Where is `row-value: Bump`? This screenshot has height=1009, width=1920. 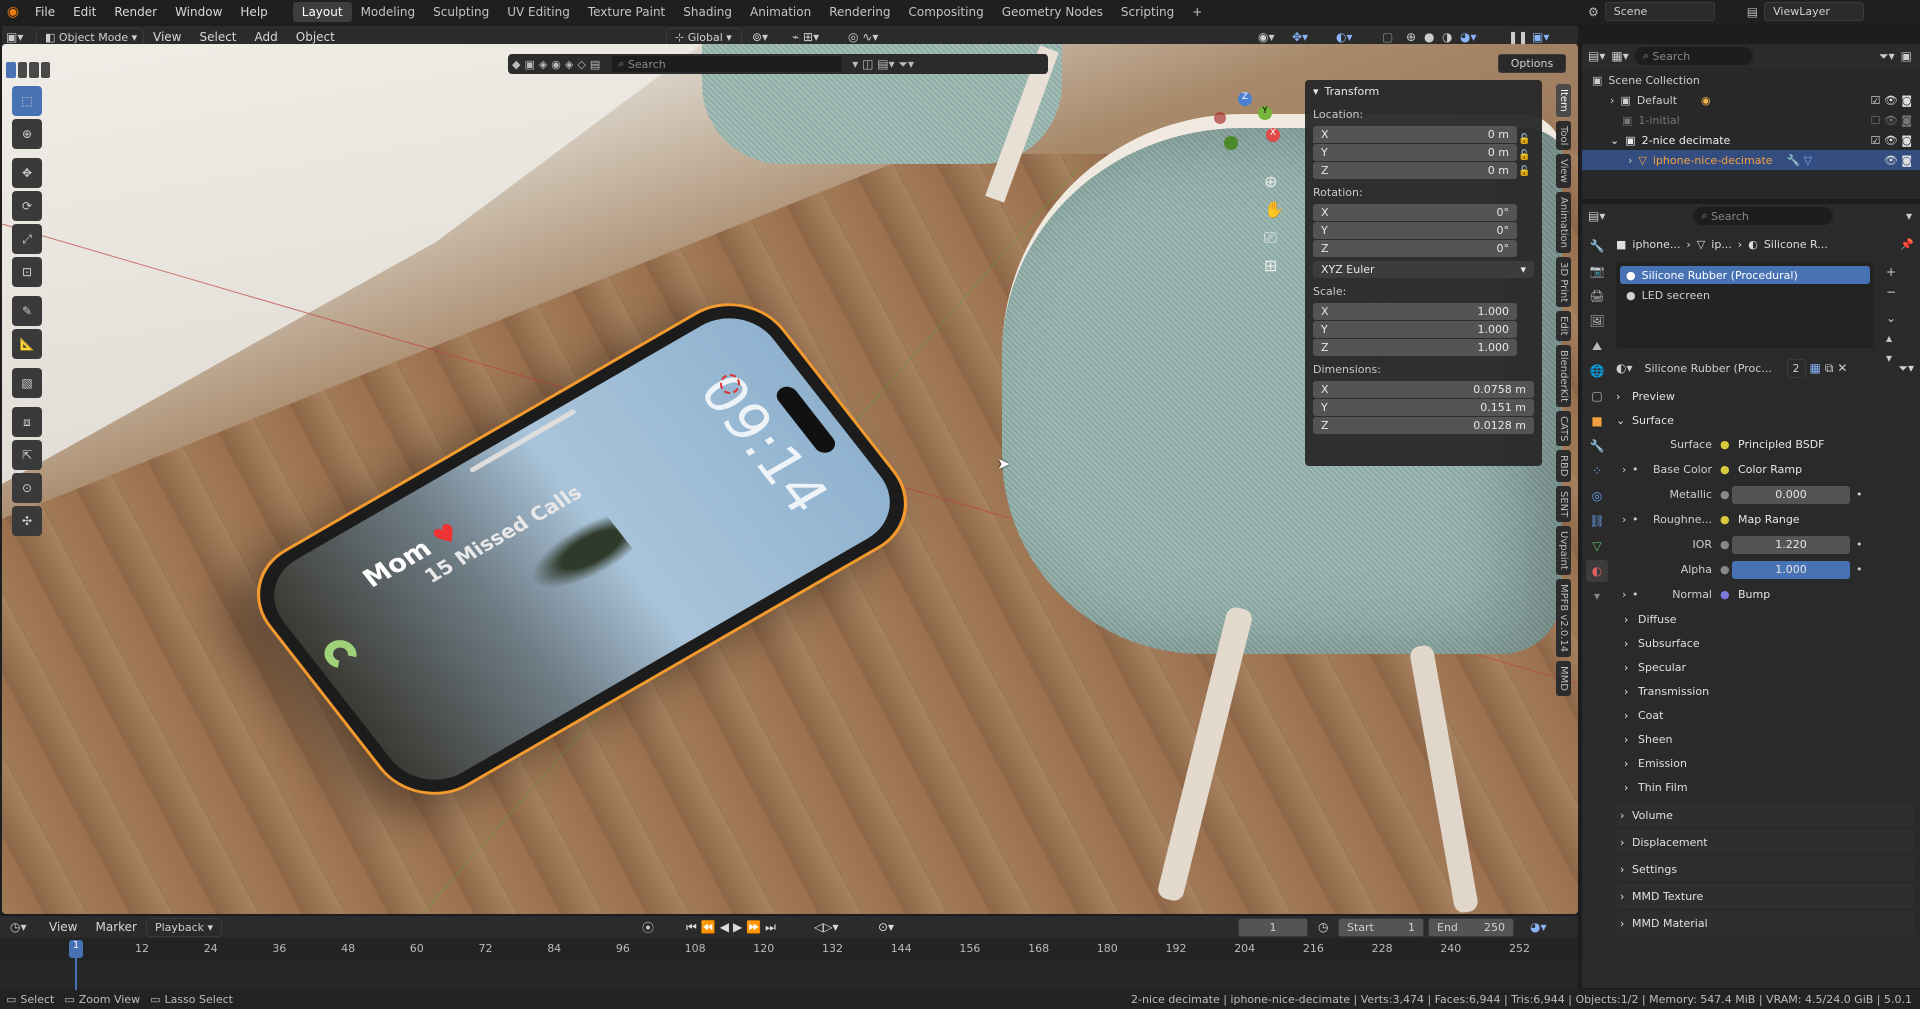 row-value: Bump is located at coordinates (1791, 594).